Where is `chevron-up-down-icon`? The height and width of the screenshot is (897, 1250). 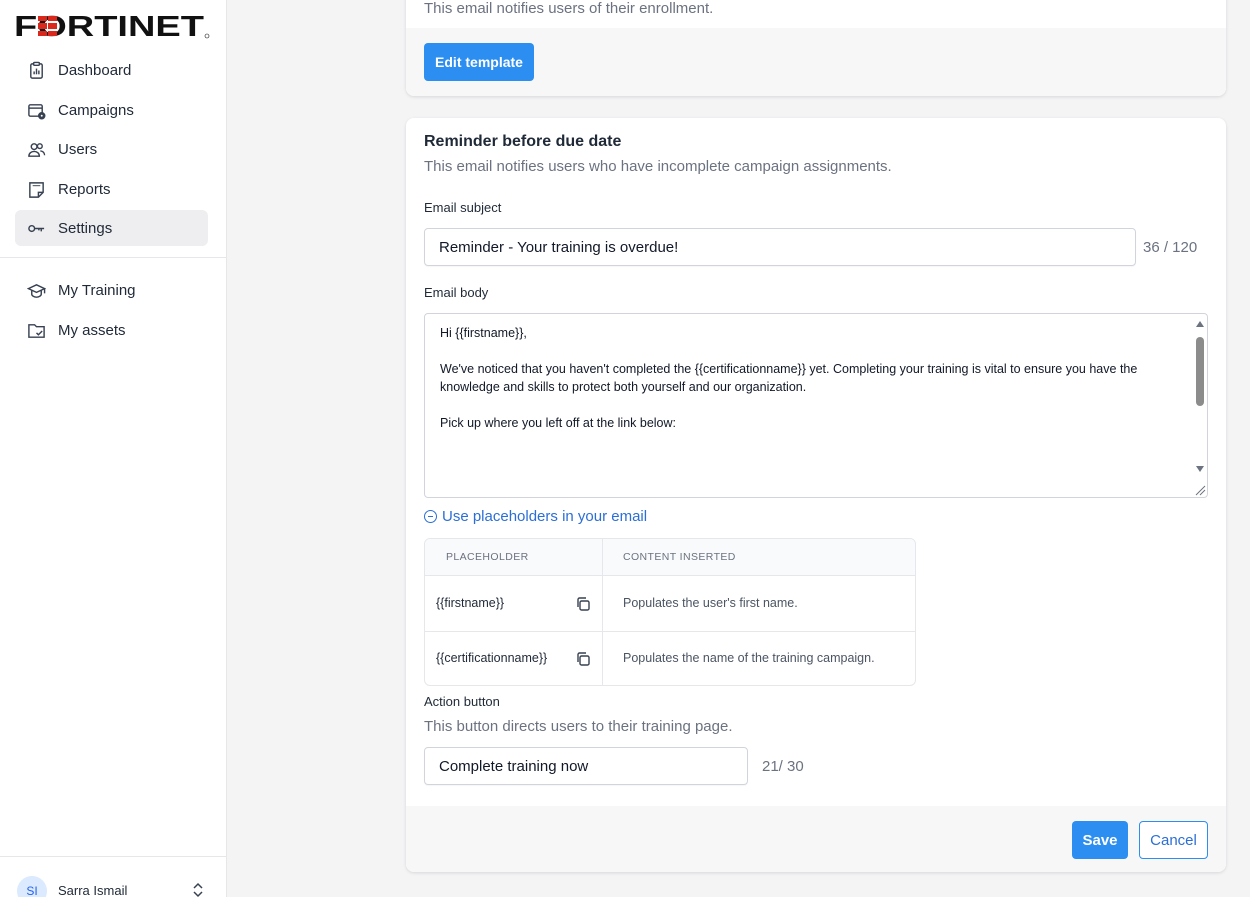 chevron-up-down-icon is located at coordinates (198, 889).